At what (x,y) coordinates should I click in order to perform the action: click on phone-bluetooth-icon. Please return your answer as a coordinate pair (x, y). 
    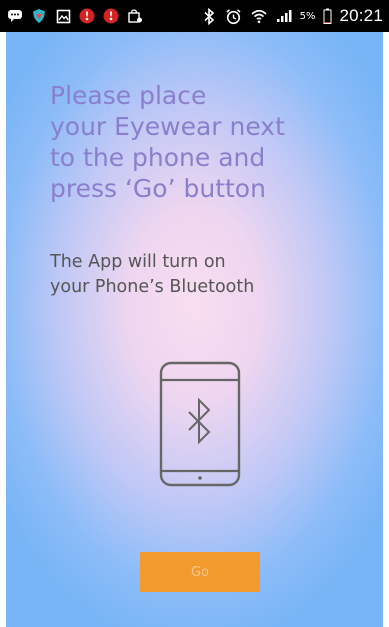
    Looking at the image, I should click on (200, 424).